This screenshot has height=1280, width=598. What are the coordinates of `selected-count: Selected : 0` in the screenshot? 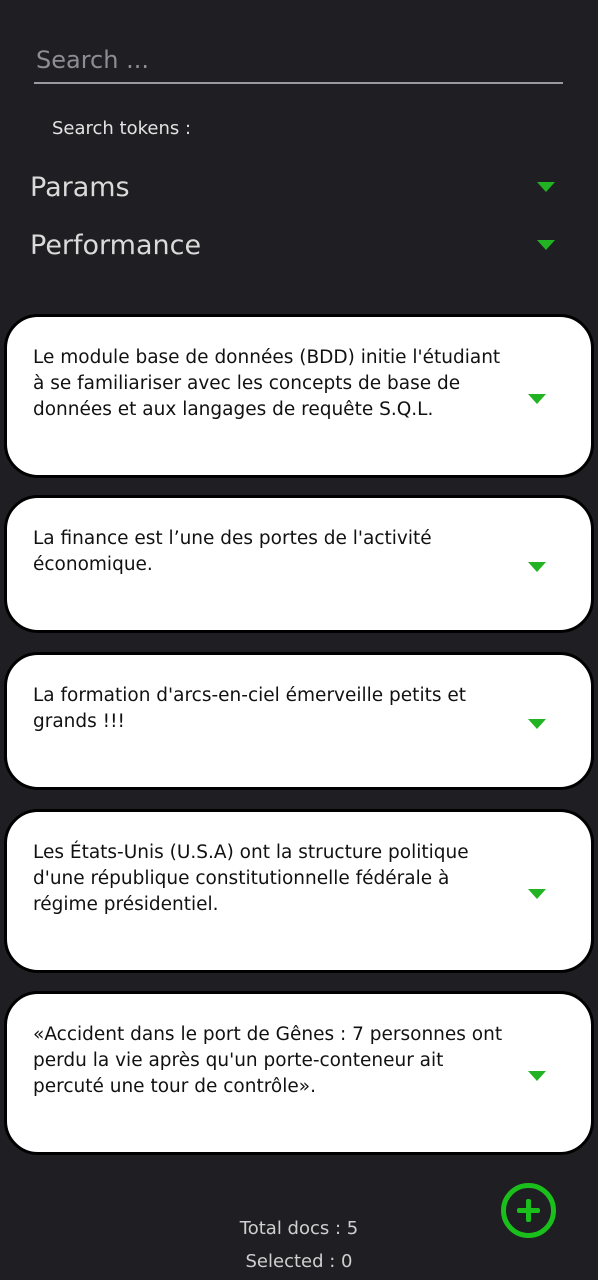 It's located at (299, 1261).